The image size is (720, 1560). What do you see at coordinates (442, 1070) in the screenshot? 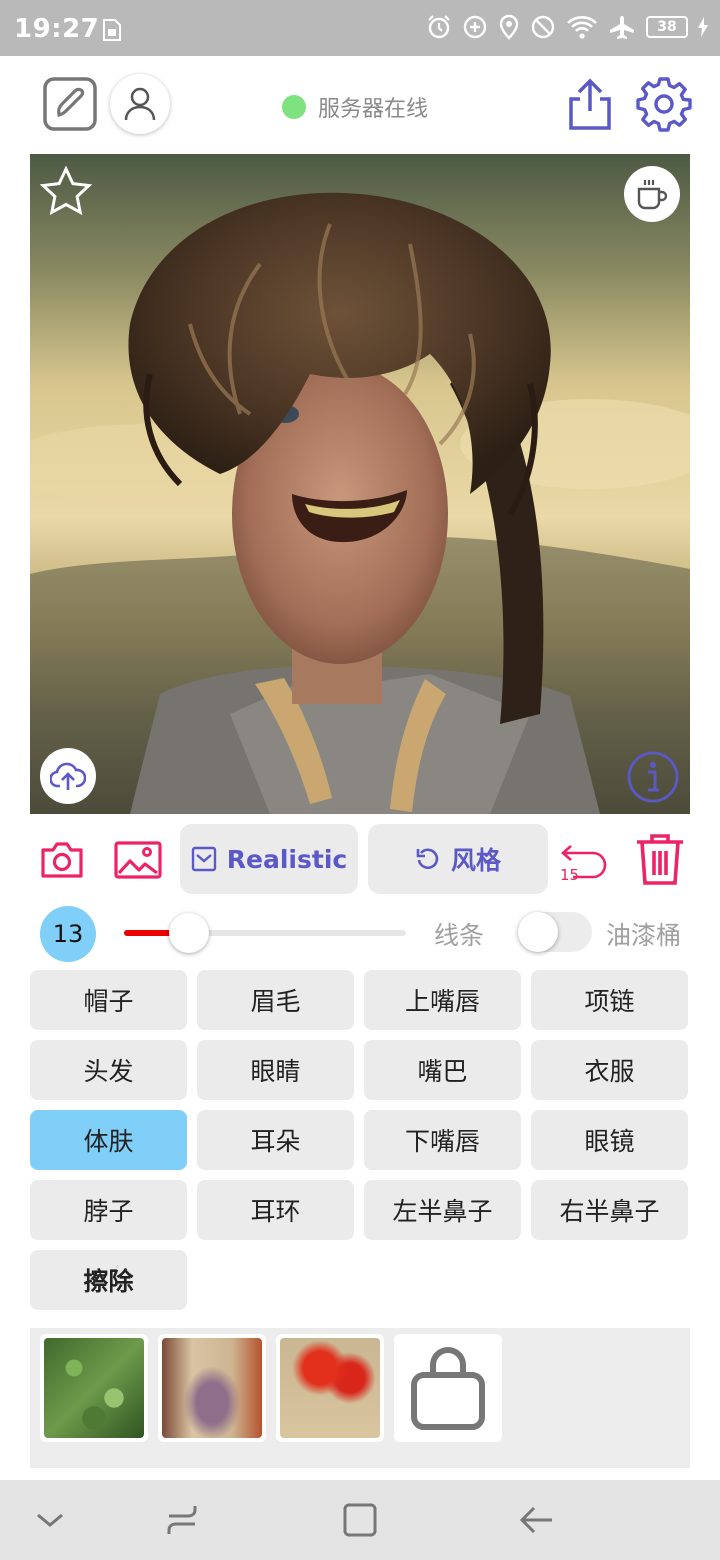
I see `part-mouth: 嘴巴` at bounding box center [442, 1070].